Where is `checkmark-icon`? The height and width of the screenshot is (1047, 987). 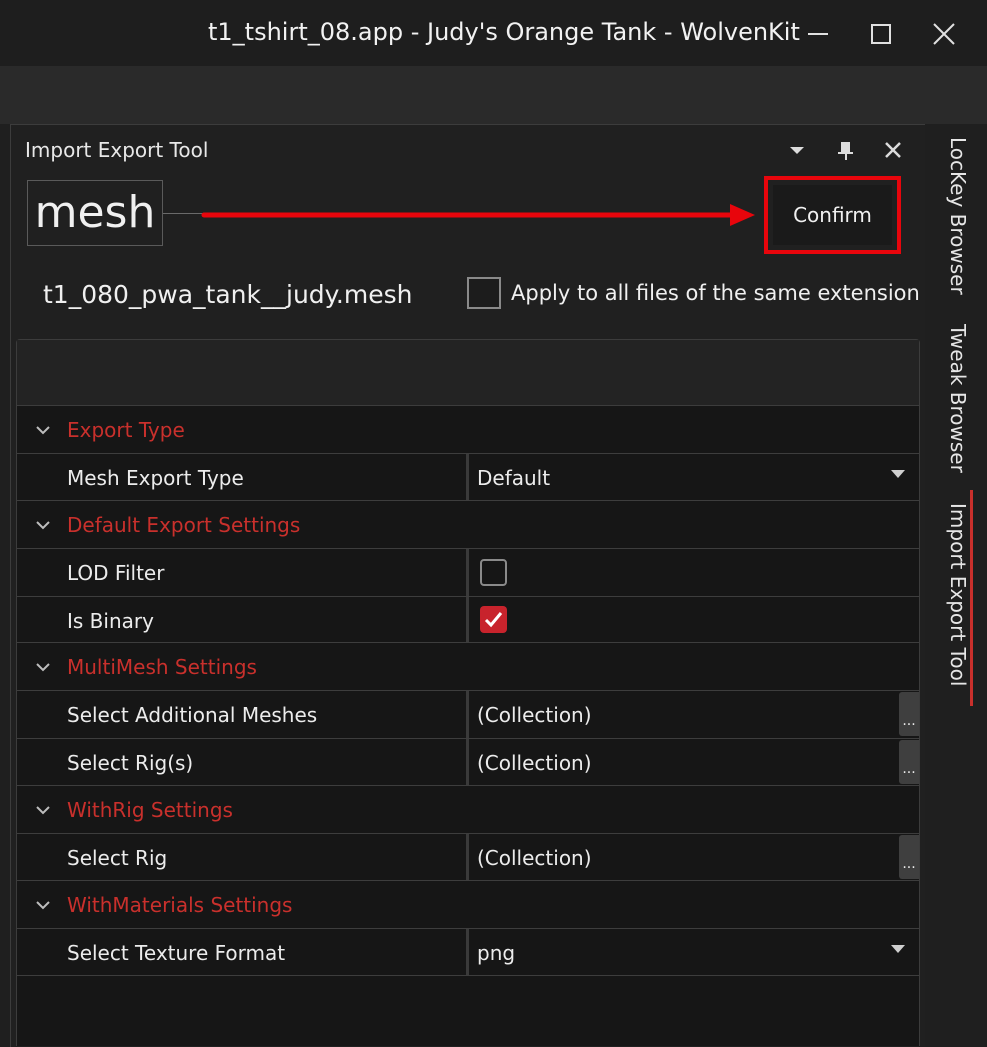 checkmark-icon is located at coordinates (493, 620).